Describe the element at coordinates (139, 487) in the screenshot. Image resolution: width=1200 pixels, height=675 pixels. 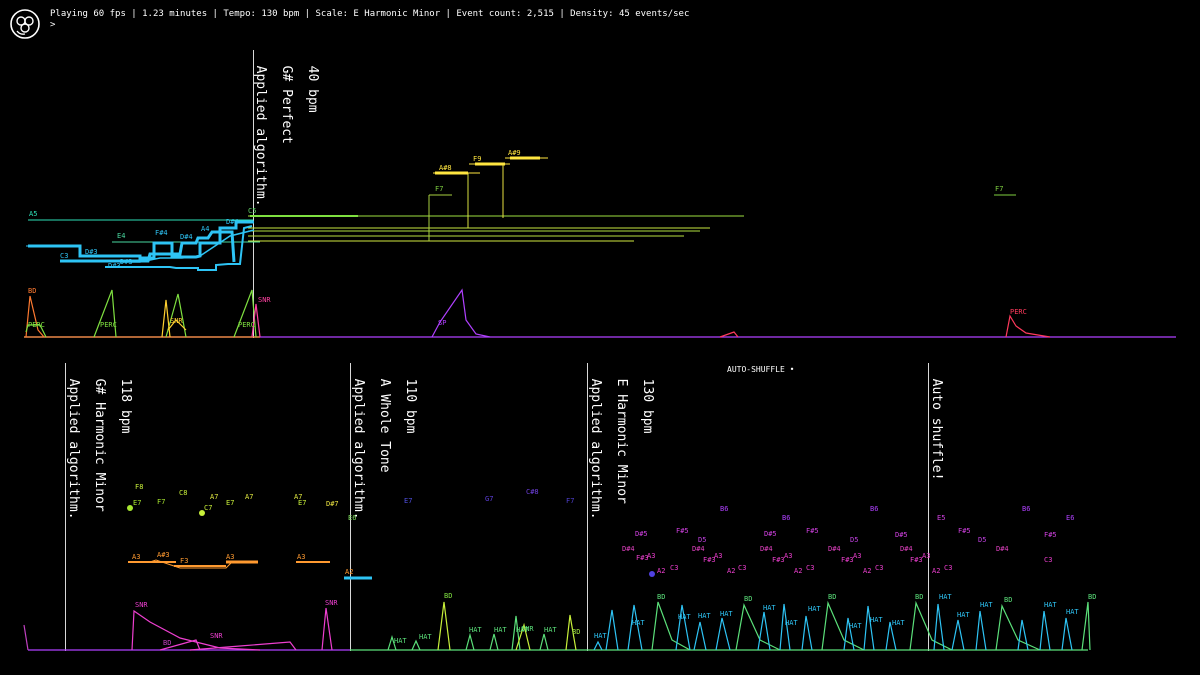
I see `note-label: F8` at that location.